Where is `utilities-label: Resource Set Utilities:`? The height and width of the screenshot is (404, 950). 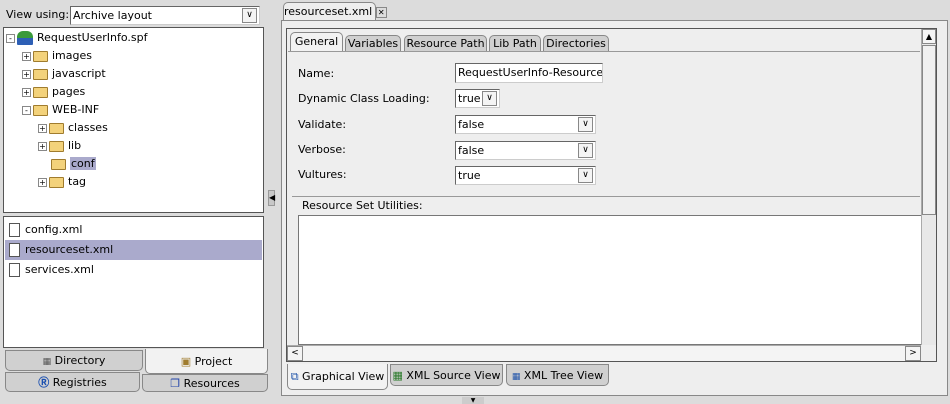
utilities-label: Resource Set Utilities: is located at coordinates (362, 205).